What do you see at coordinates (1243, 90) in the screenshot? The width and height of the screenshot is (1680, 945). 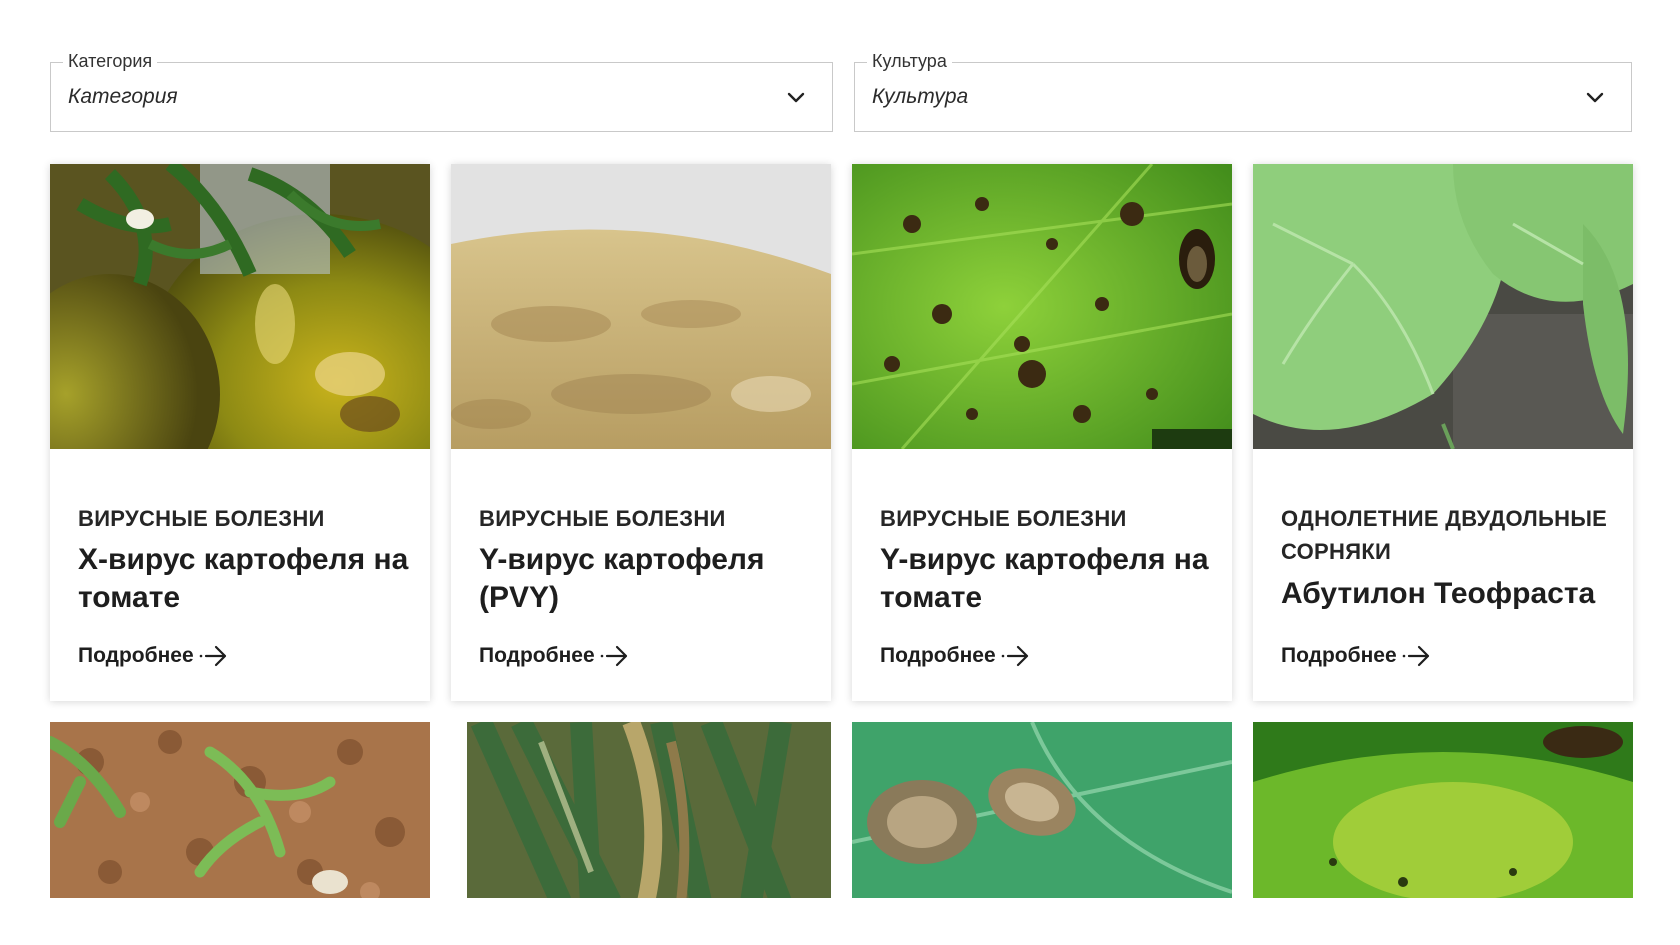 I see `culture-select: Культура Культура` at bounding box center [1243, 90].